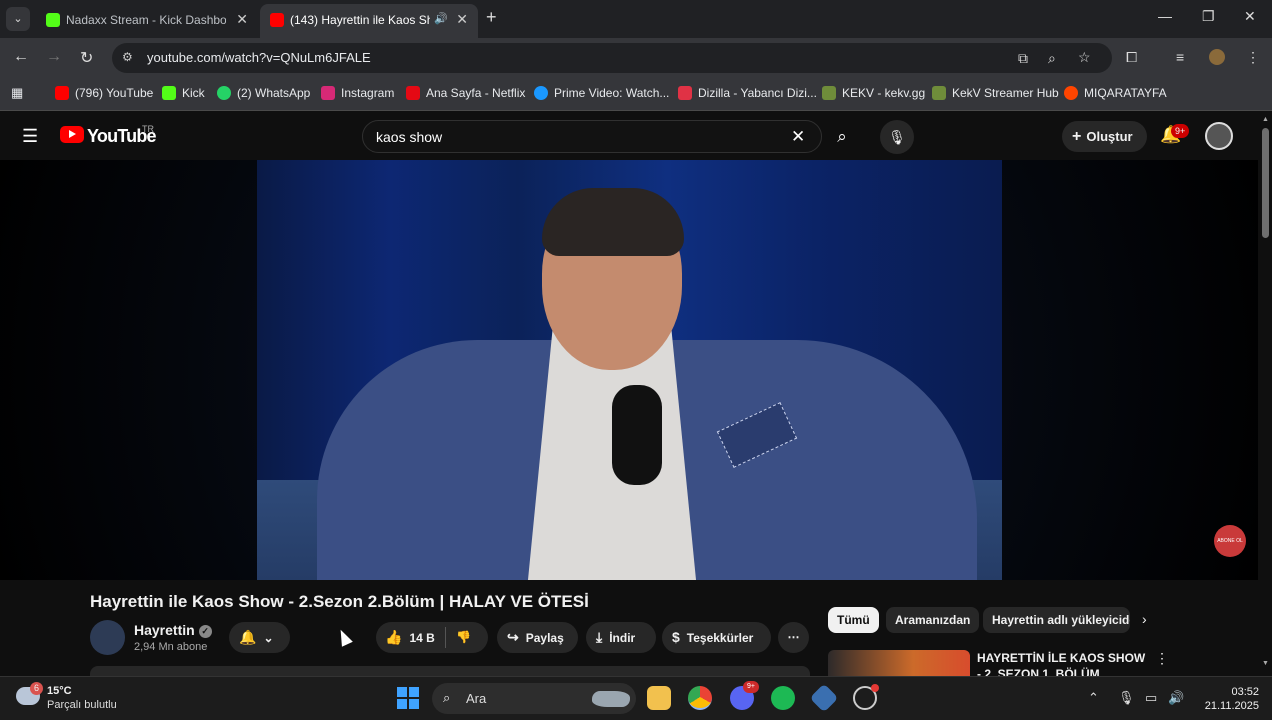 The image size is (1272, 720). What do you see at coordinates (30, 136) in the screenshot?
I see `menu-hamburger-icon: ☰` at bounding box center [30, 136].